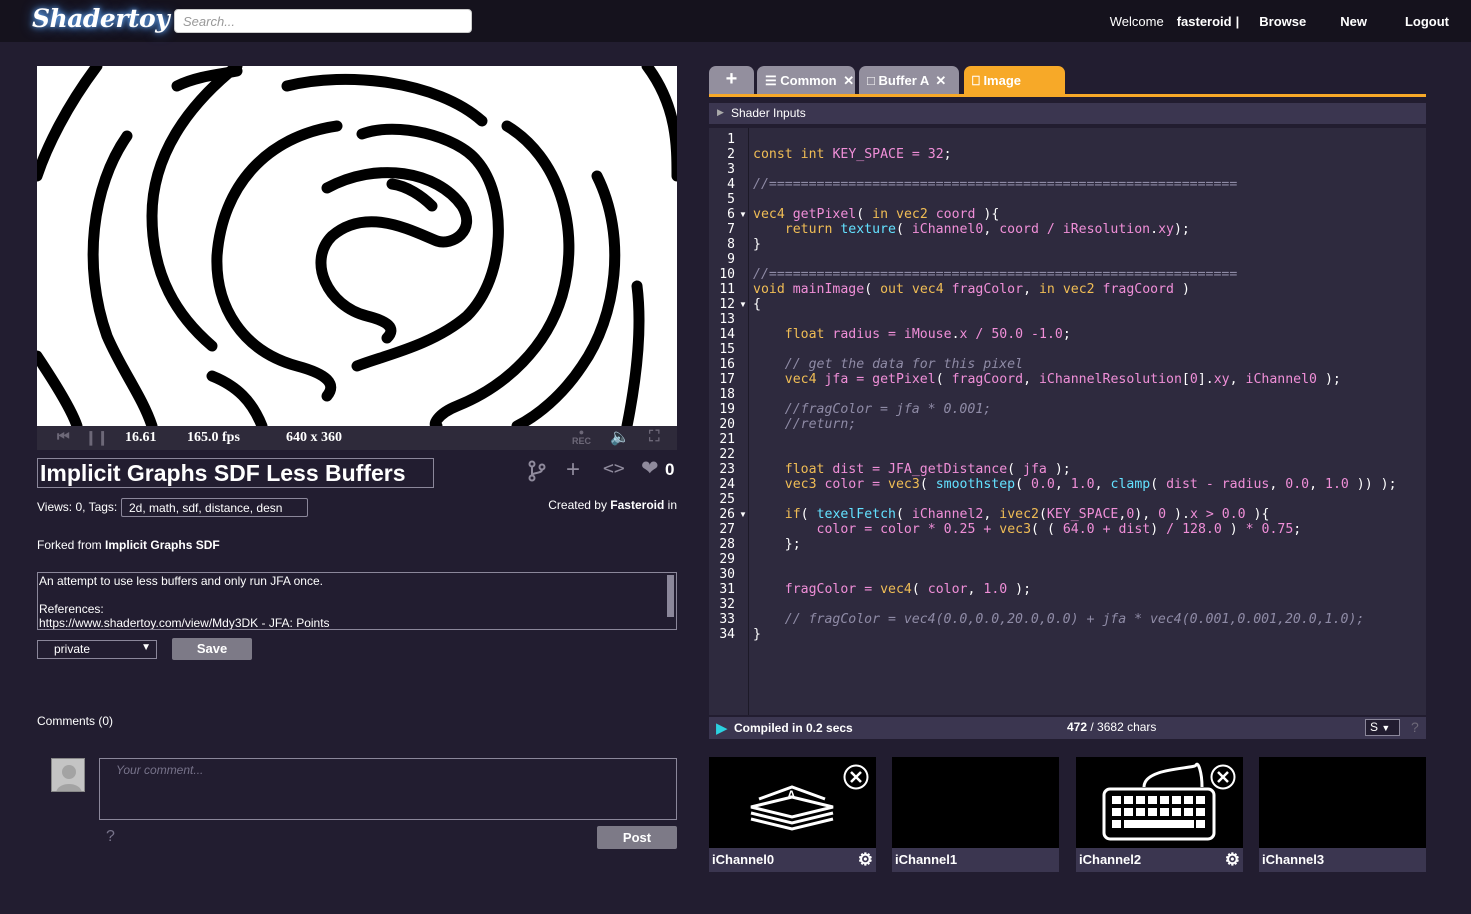 Image resolution: width=1471 pixels, height=914 pixels. What do you see at coordinates (63, 438) in the screenshot?
I see `rewind-icon: ⏮` at bounding box center [63, 438].